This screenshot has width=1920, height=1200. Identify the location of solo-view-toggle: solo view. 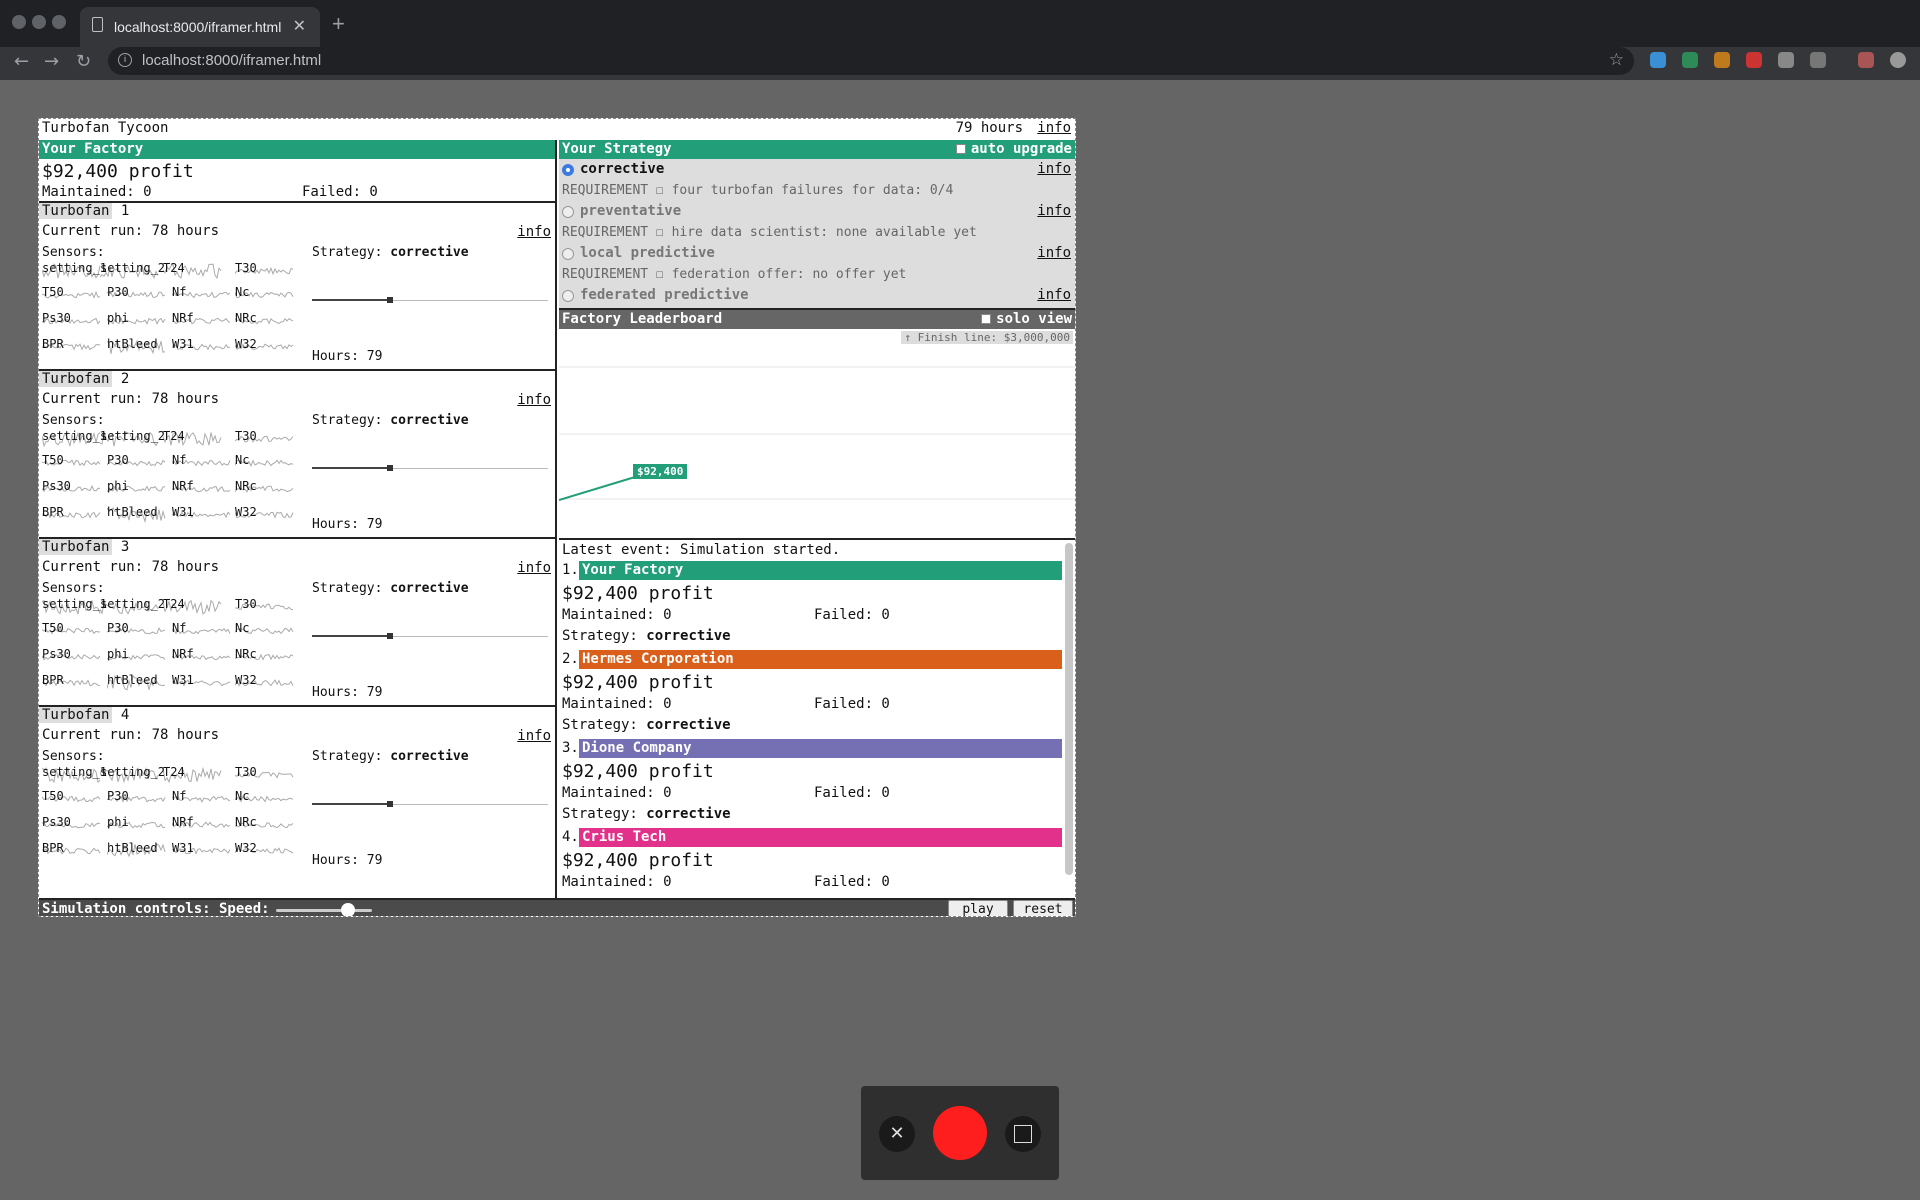
(1026, 319).